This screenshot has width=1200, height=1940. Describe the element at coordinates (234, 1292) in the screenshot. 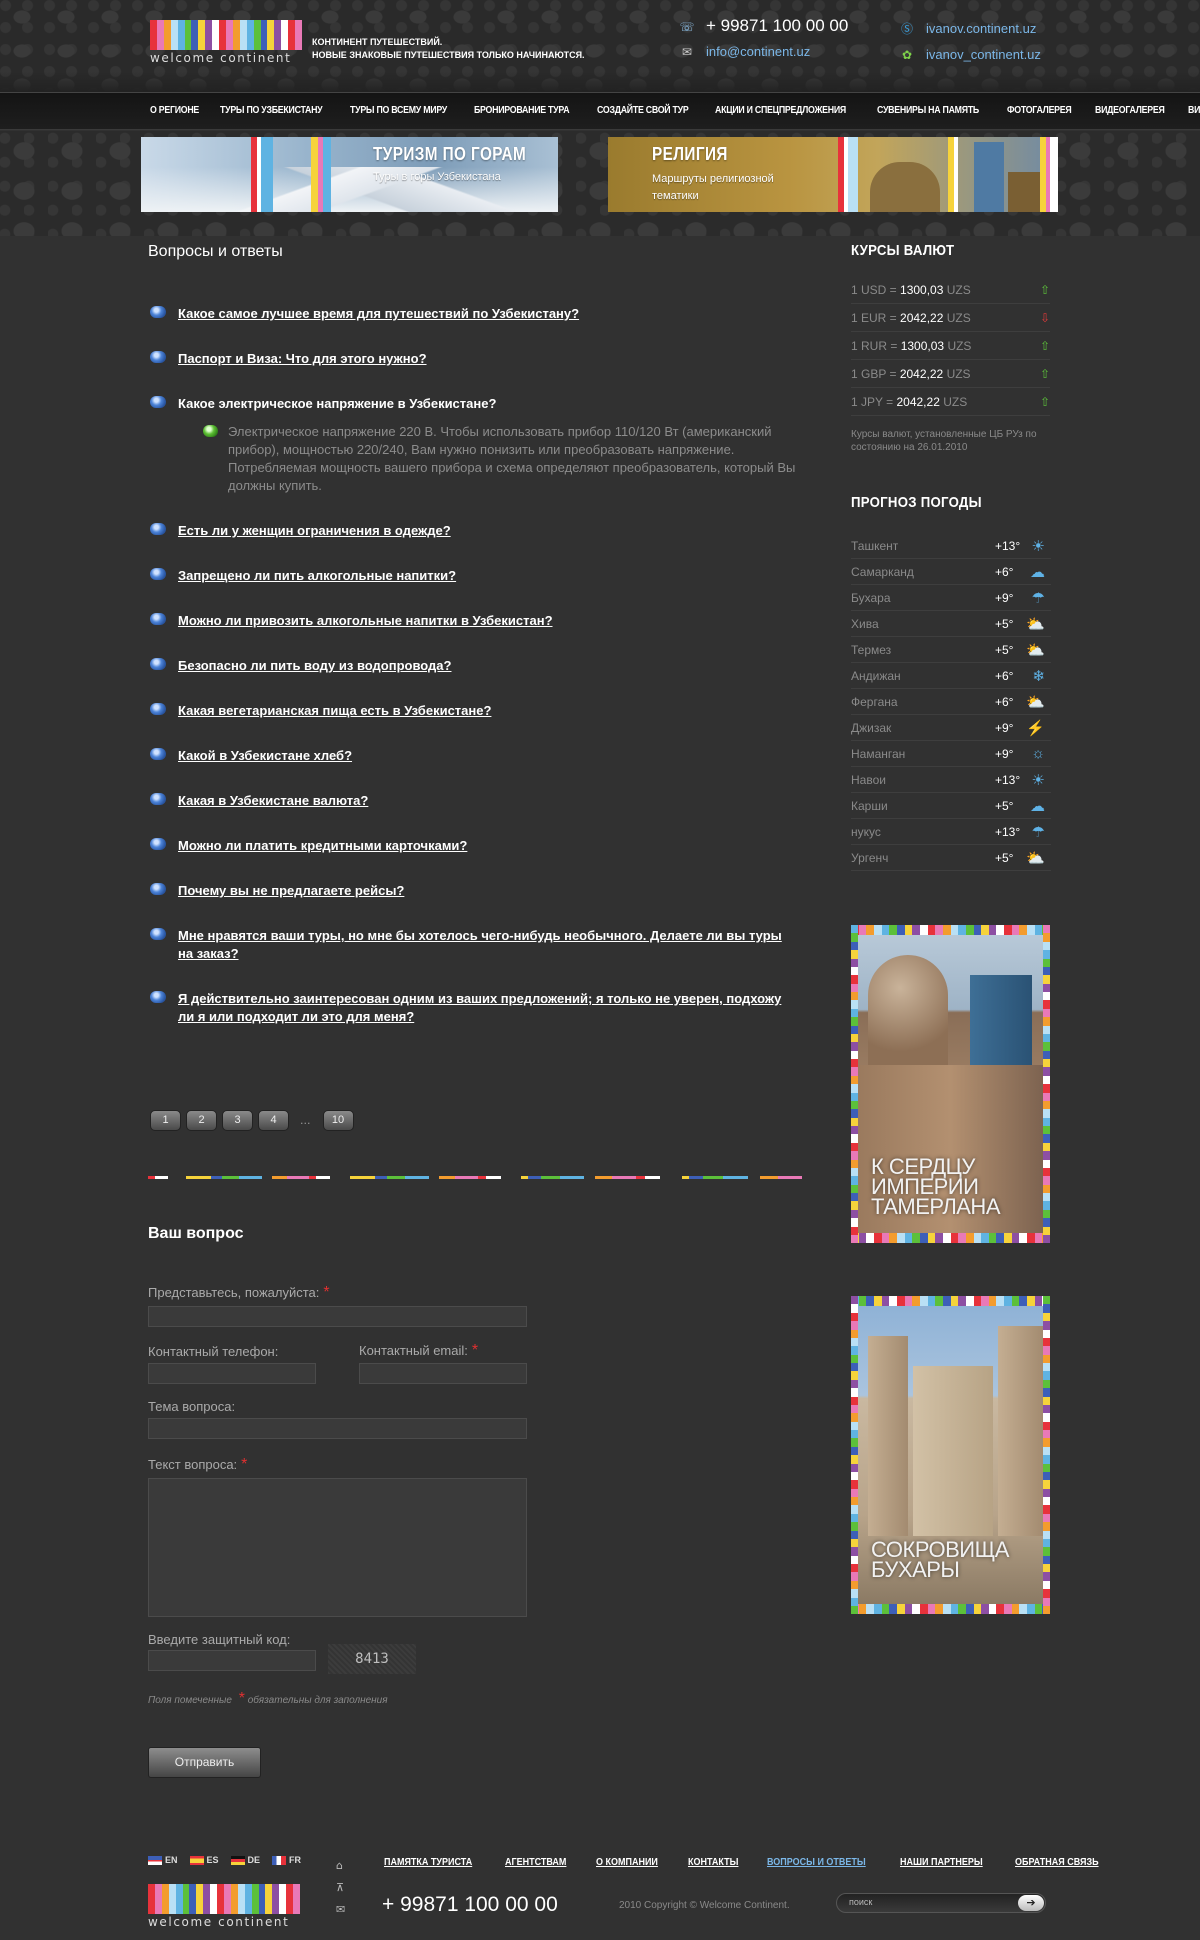

I see `name-label-text: Представьтесь, пожалуйста:` at that location.